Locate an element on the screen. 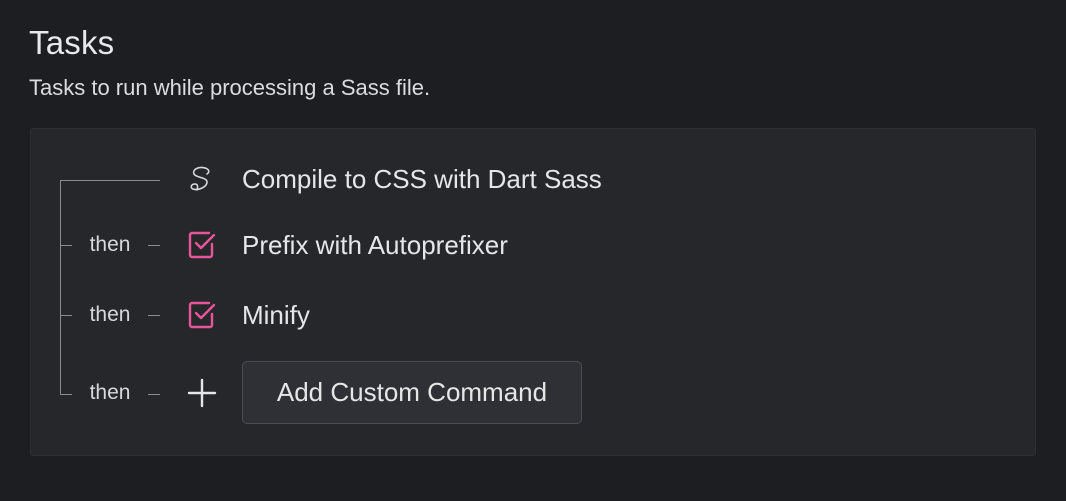  task-label-autoprefixer: Prefix with Autoprefixer is located at coordinates (375, 245).